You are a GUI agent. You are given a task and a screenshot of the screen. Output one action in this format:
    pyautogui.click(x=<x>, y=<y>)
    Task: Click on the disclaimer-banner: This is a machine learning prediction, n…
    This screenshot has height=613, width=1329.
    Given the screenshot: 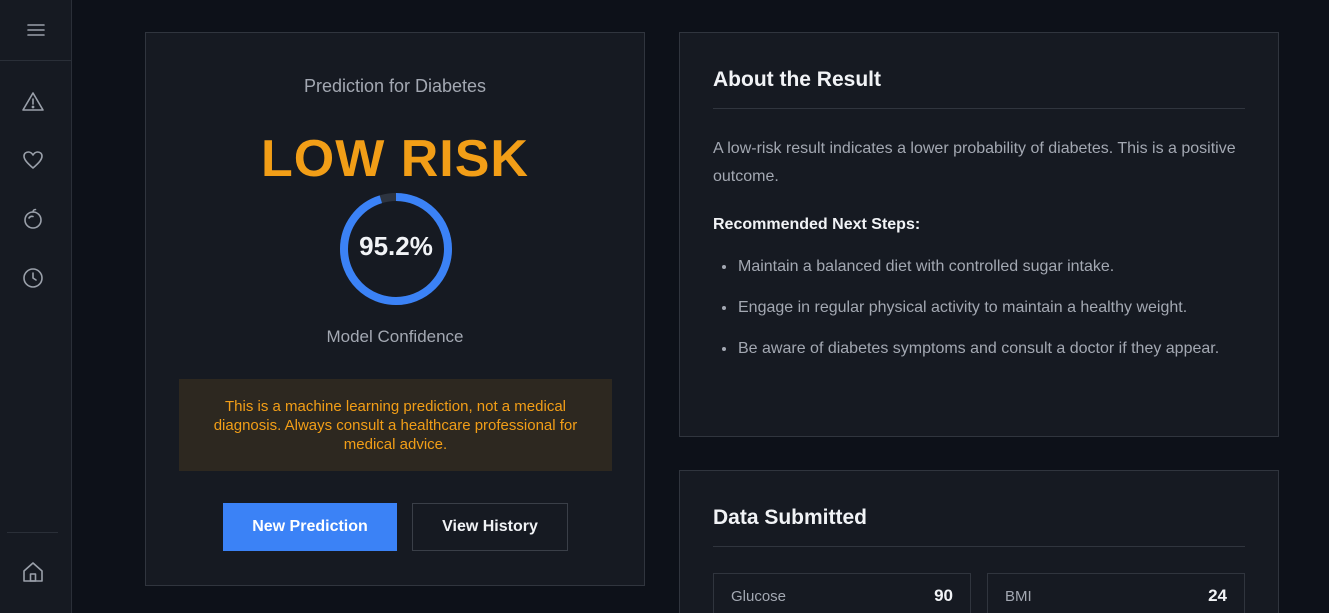 What is the action you would take?
    pyautogui.click(x=395, y=425)
    